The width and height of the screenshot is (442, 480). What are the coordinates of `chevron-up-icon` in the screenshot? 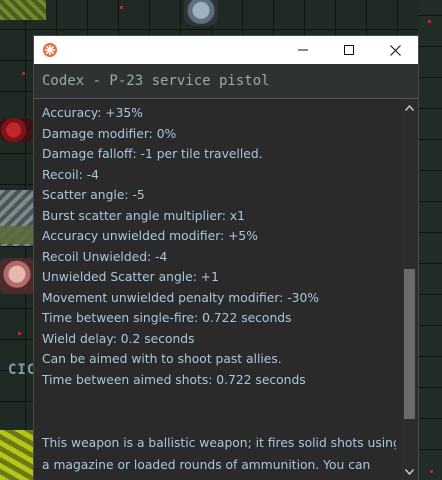 It's located at (409, 107).